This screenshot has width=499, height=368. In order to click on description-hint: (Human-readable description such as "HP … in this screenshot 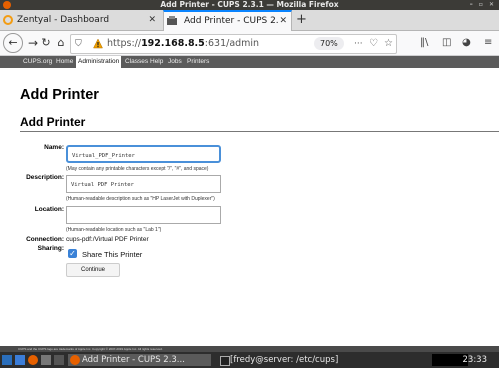, I will do `click(140, 199)`.